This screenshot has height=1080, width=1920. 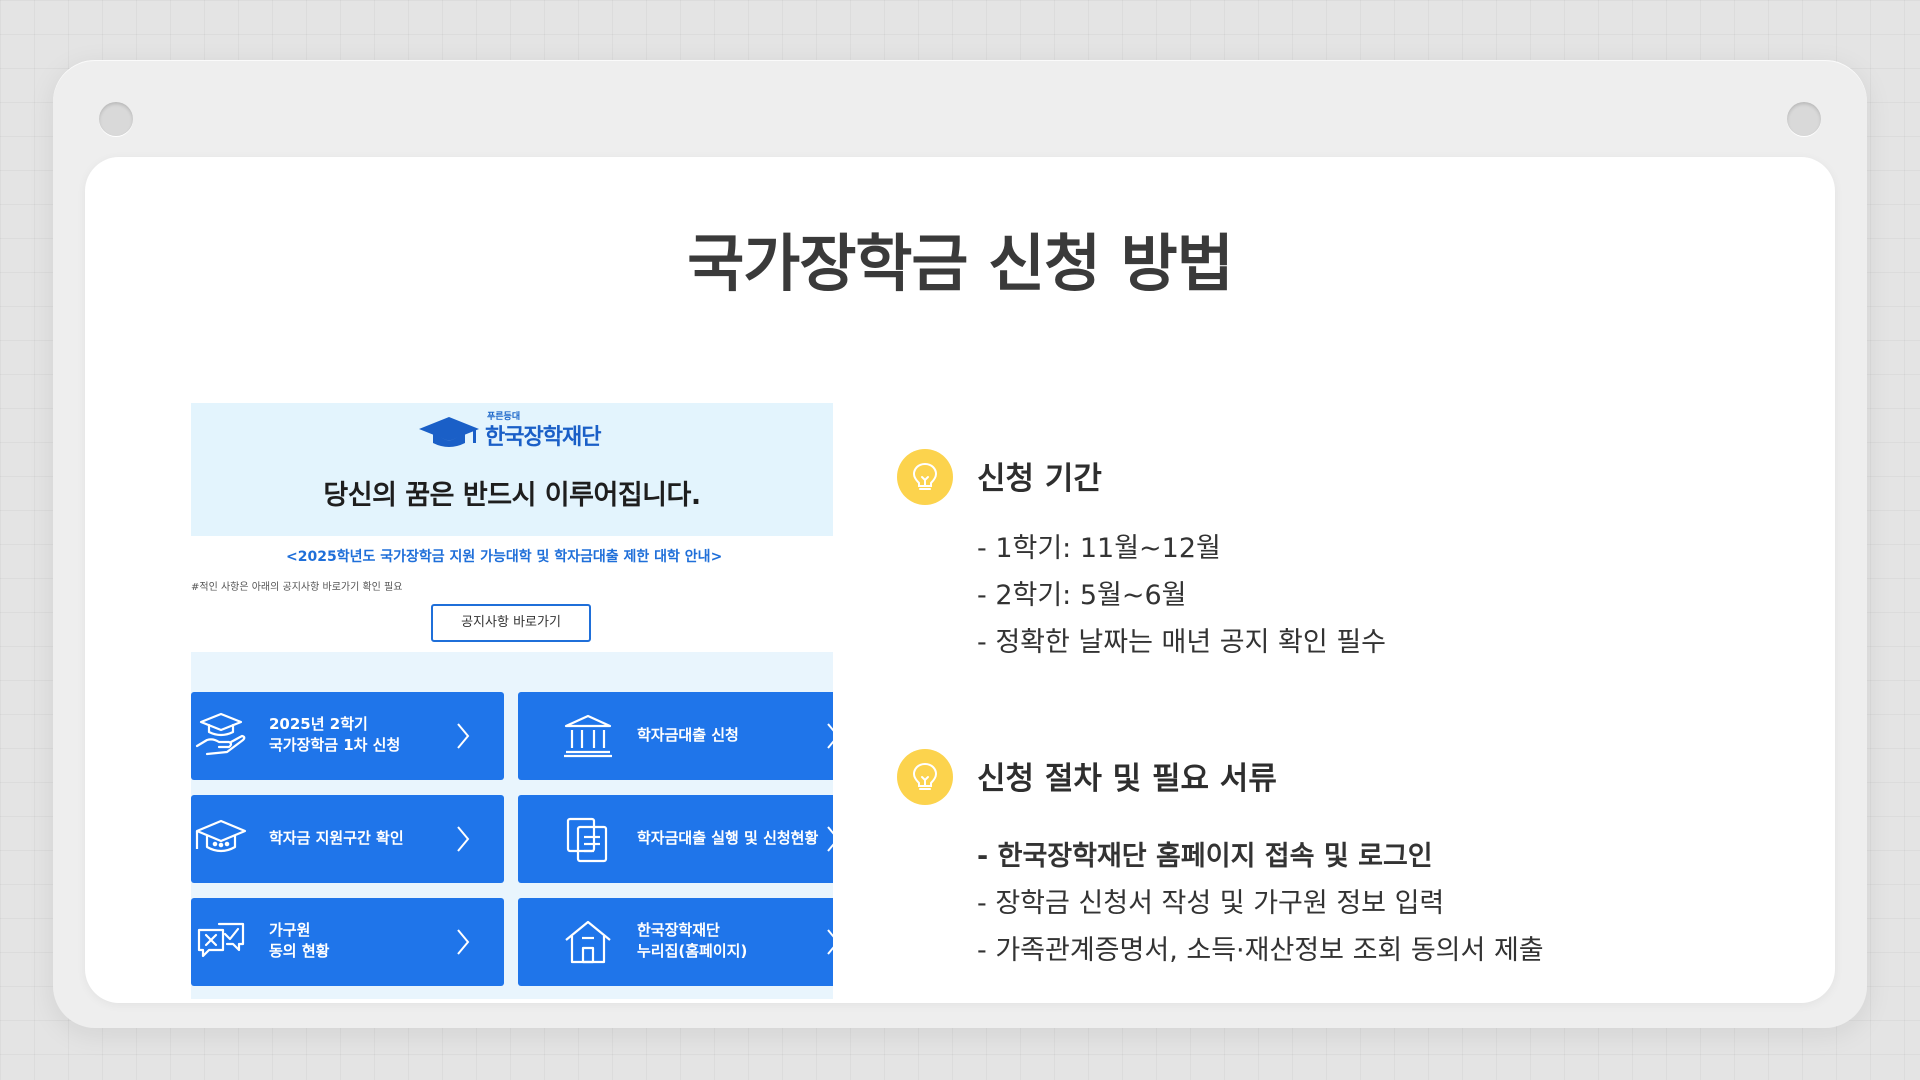 What do you see at coordinates (728, 838) in the screenshot?
I see `tile-label: 학자금대출 실행 및 신청현황` at bounding box center [728, 838].